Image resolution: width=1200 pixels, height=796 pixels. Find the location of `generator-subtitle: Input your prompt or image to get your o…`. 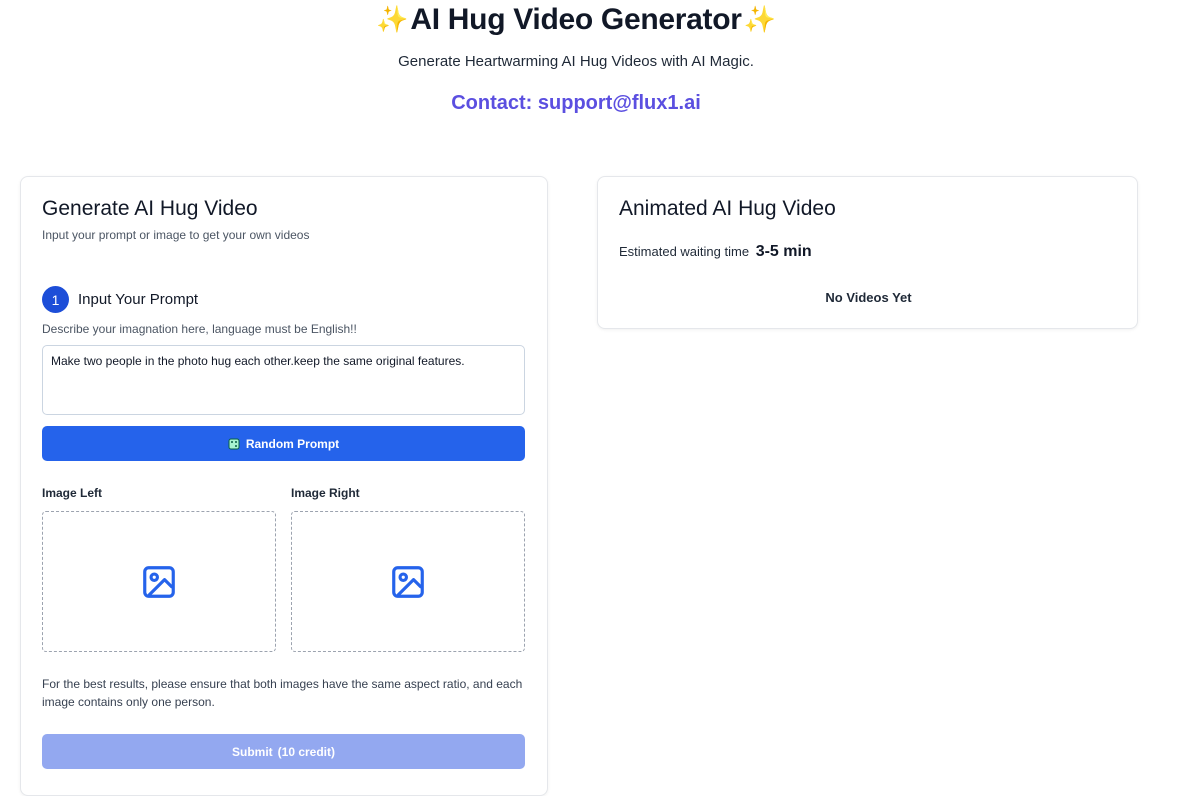

generator-subtitle: Input your prompt or image to get your o… is located at coordinates (176, 235).